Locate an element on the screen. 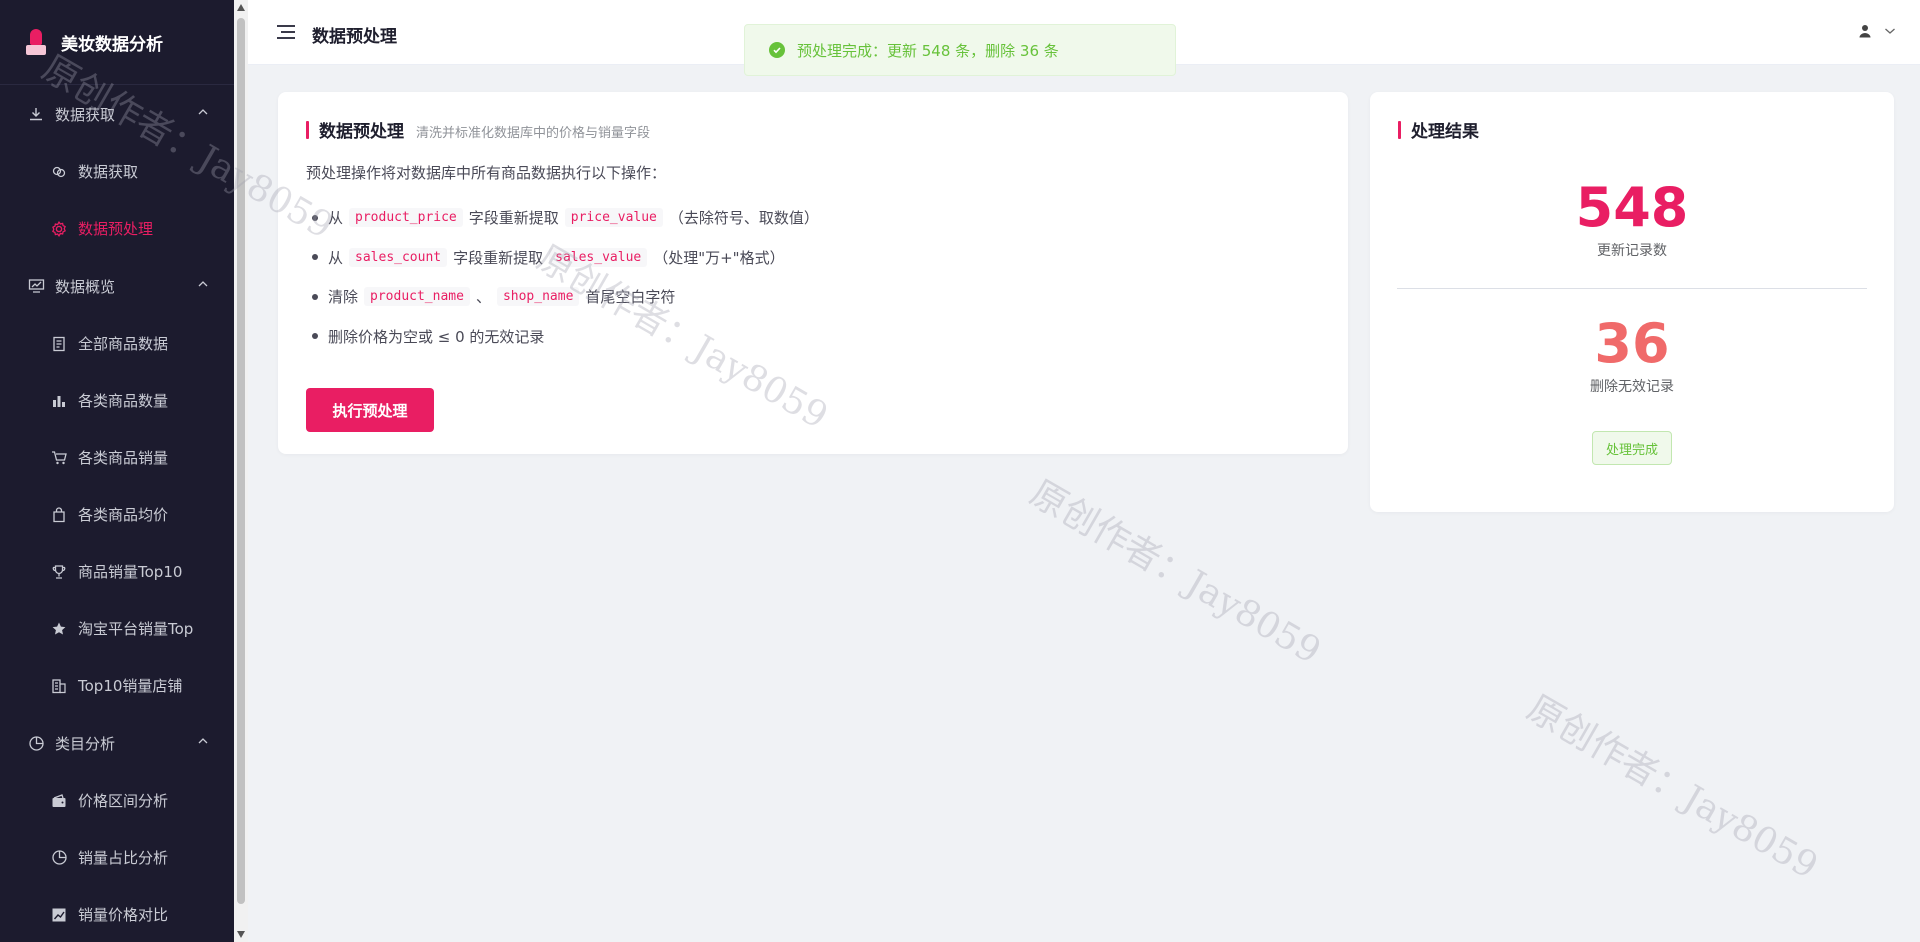 The height and width of the screenshot is (942, 1920). op-text: 从 is located at coordinates (336, 257).